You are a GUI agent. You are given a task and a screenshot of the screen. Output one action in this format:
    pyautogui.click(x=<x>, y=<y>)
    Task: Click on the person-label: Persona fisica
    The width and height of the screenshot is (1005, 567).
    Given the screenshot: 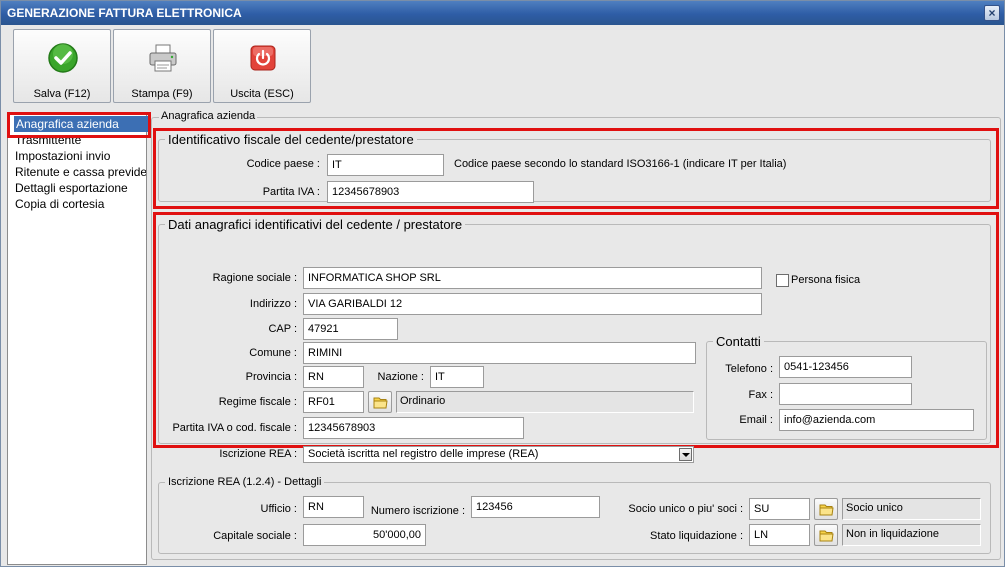 What is the action you would take?
    pyautogui.click(x=826, y=280)
    